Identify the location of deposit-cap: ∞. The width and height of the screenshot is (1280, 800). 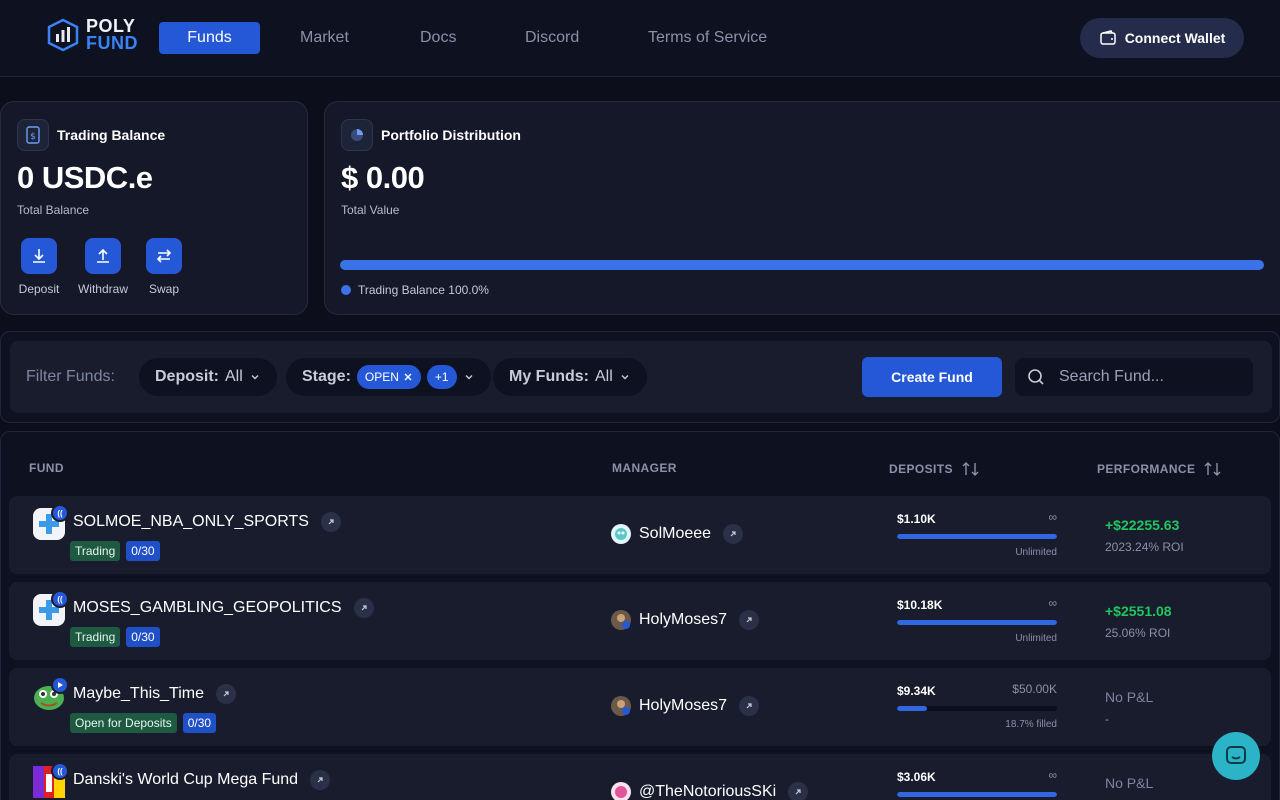
(1052, 603).